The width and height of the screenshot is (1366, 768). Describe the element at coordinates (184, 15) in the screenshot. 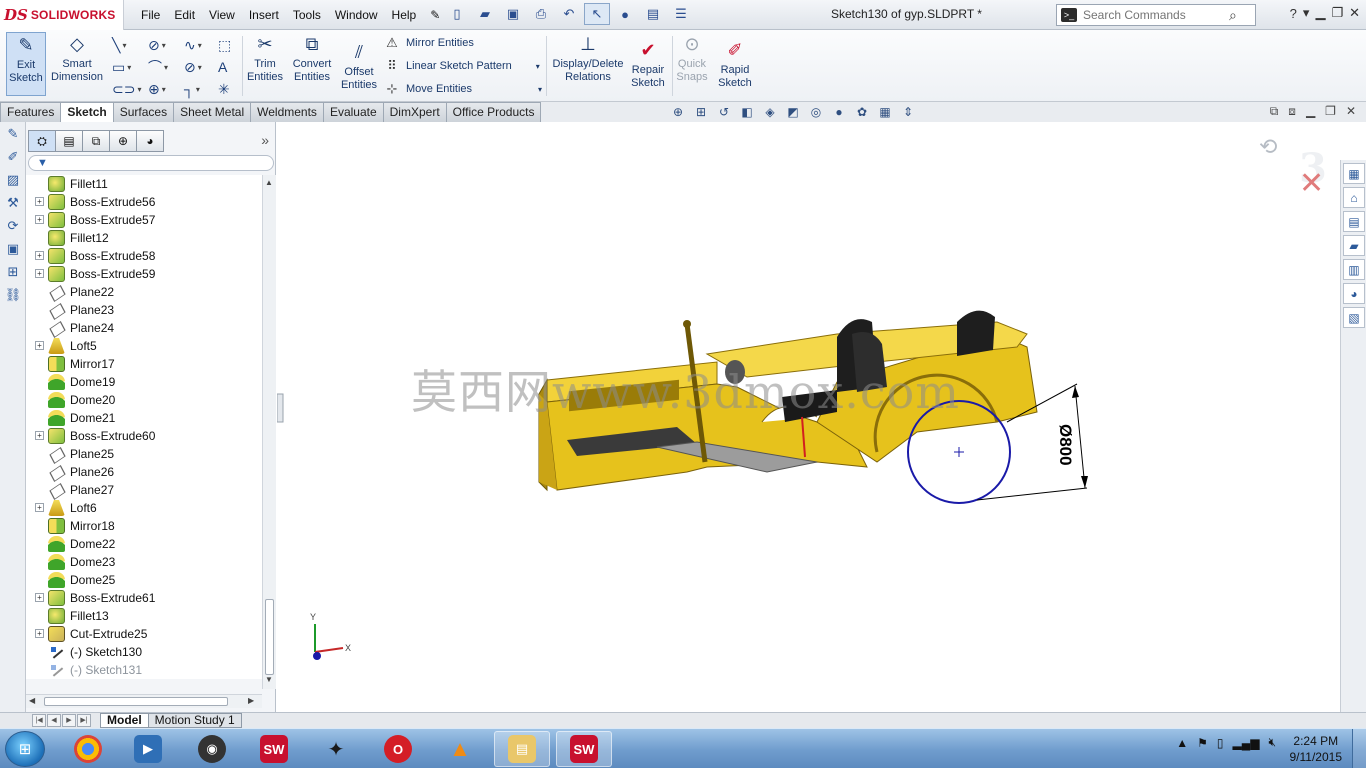

I see `menu-edit: Edit` at that location.